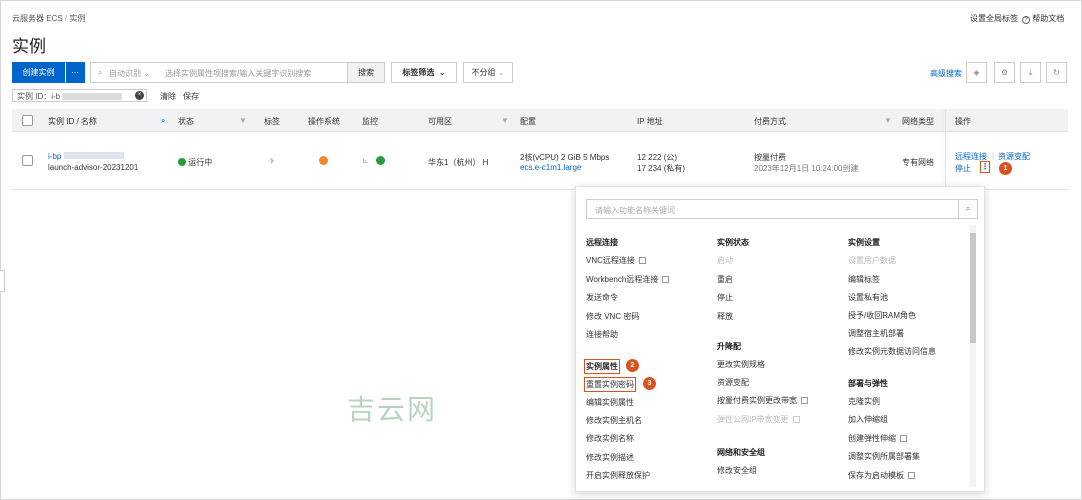 The height and width of the screenshot is (500, 1082). What do you see at coordinates (38, 72) in the screenshot?
I see `create-instance-button: 创建实例` at bounding box center [38, 72].